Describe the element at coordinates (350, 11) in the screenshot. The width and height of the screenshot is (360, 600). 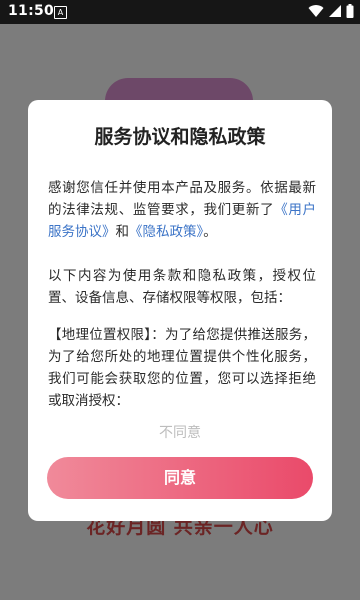
I see `battery-icon` at that location.